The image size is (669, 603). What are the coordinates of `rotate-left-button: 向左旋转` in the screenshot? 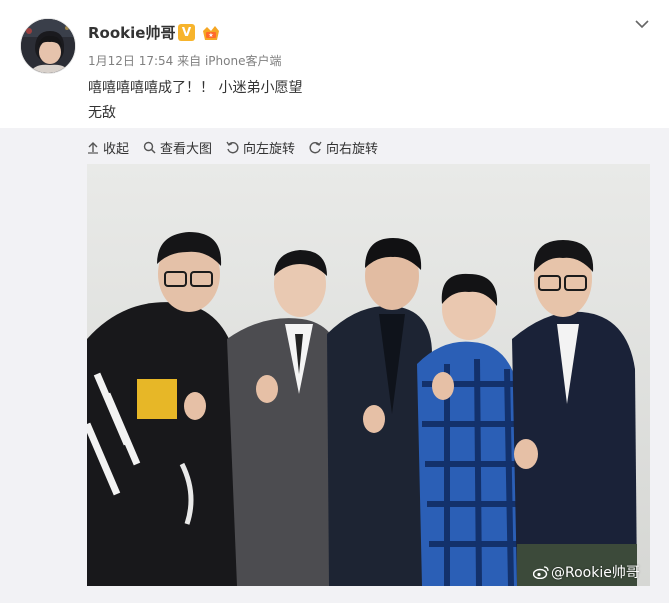 It's located at (260, 147).